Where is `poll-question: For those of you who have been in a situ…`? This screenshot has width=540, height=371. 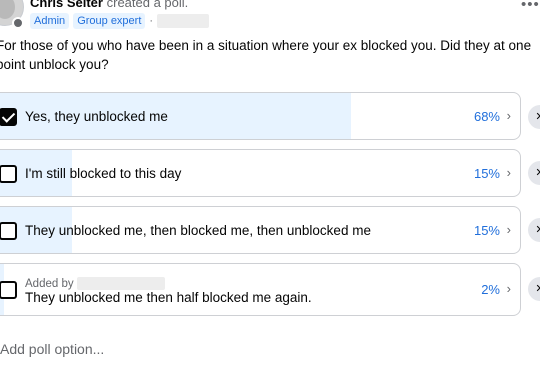
poll-question: For those of you who have been in a situ… is located at coordinates (266, 55).